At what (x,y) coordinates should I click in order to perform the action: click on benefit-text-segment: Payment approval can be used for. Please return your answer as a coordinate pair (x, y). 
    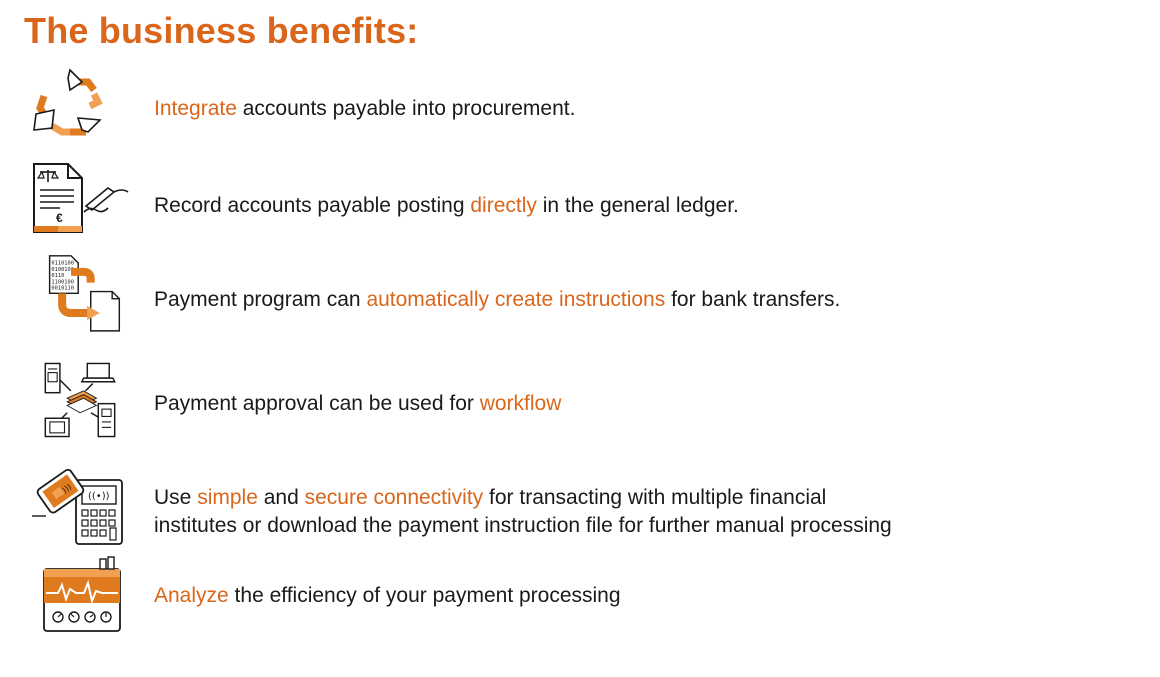
    Looking at the image, I should click on (317, 403).